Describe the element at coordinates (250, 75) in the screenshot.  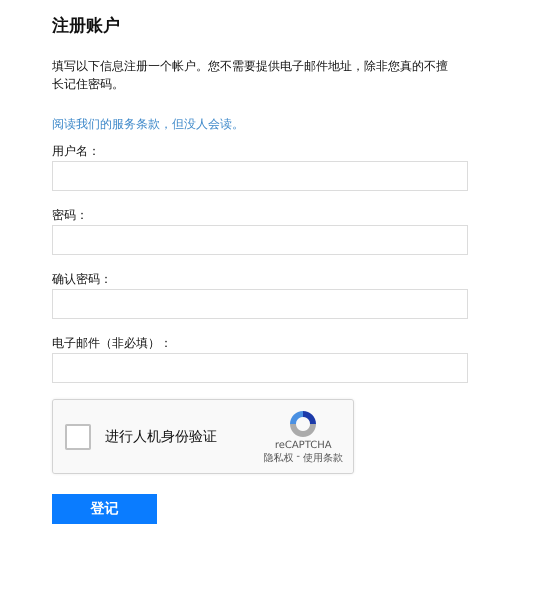
I see `intro-text: 填写以下信息注册一个帐户。您不需要提供电子邮件地址，除非您真的不擅长记住密码。` at that location.